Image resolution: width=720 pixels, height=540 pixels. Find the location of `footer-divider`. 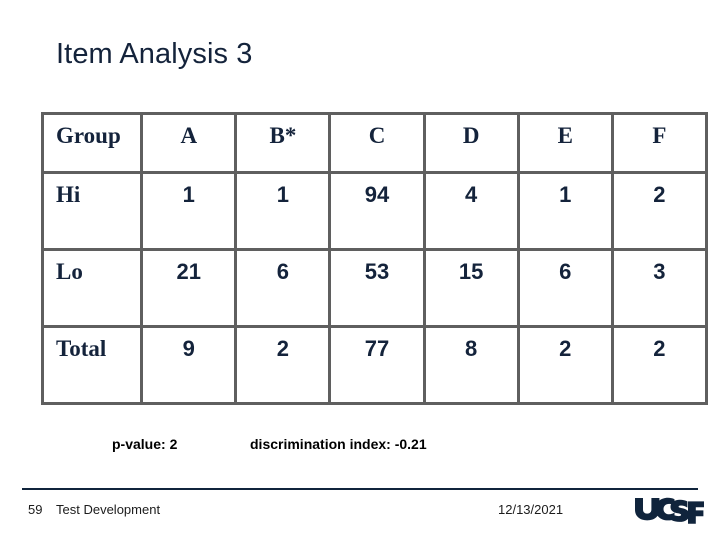

footer-divider is located at coordinates (360, 489).